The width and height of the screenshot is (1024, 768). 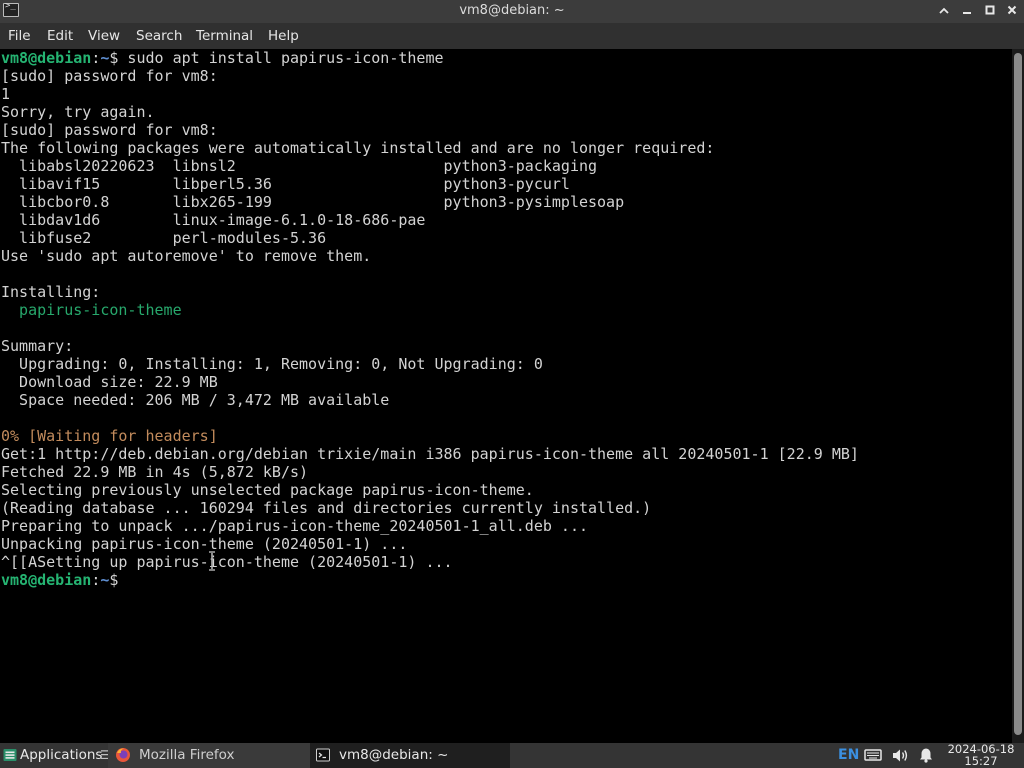 What do you see at coordinates (283, 36) in the screenshot?
I see `menu-help: Help` at bounding box center [283, 36].